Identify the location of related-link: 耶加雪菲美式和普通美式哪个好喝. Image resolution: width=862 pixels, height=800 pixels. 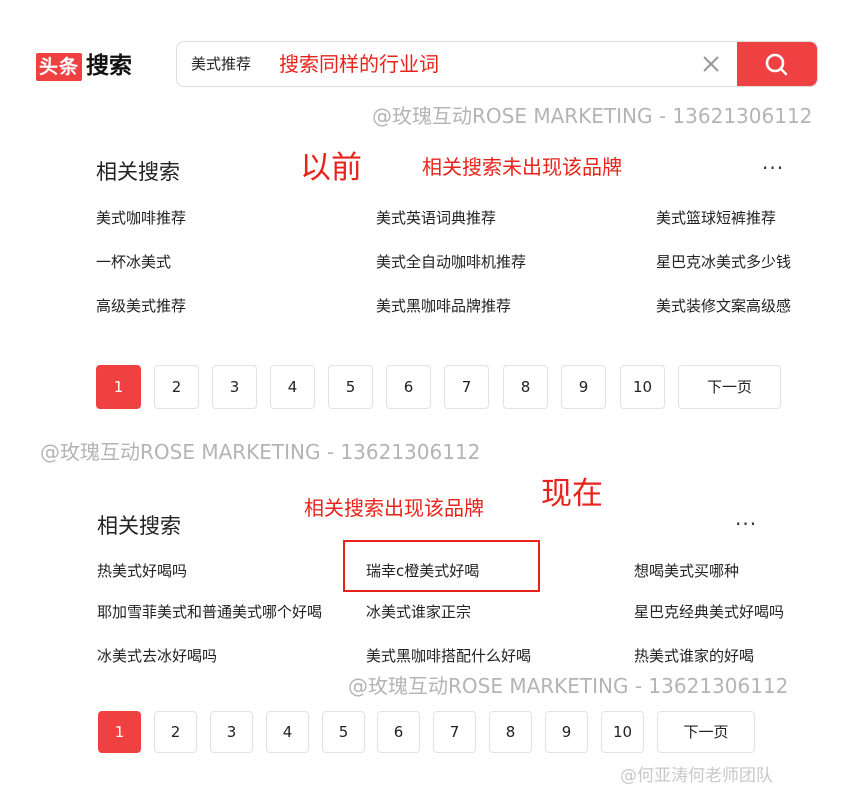
(209, 611).